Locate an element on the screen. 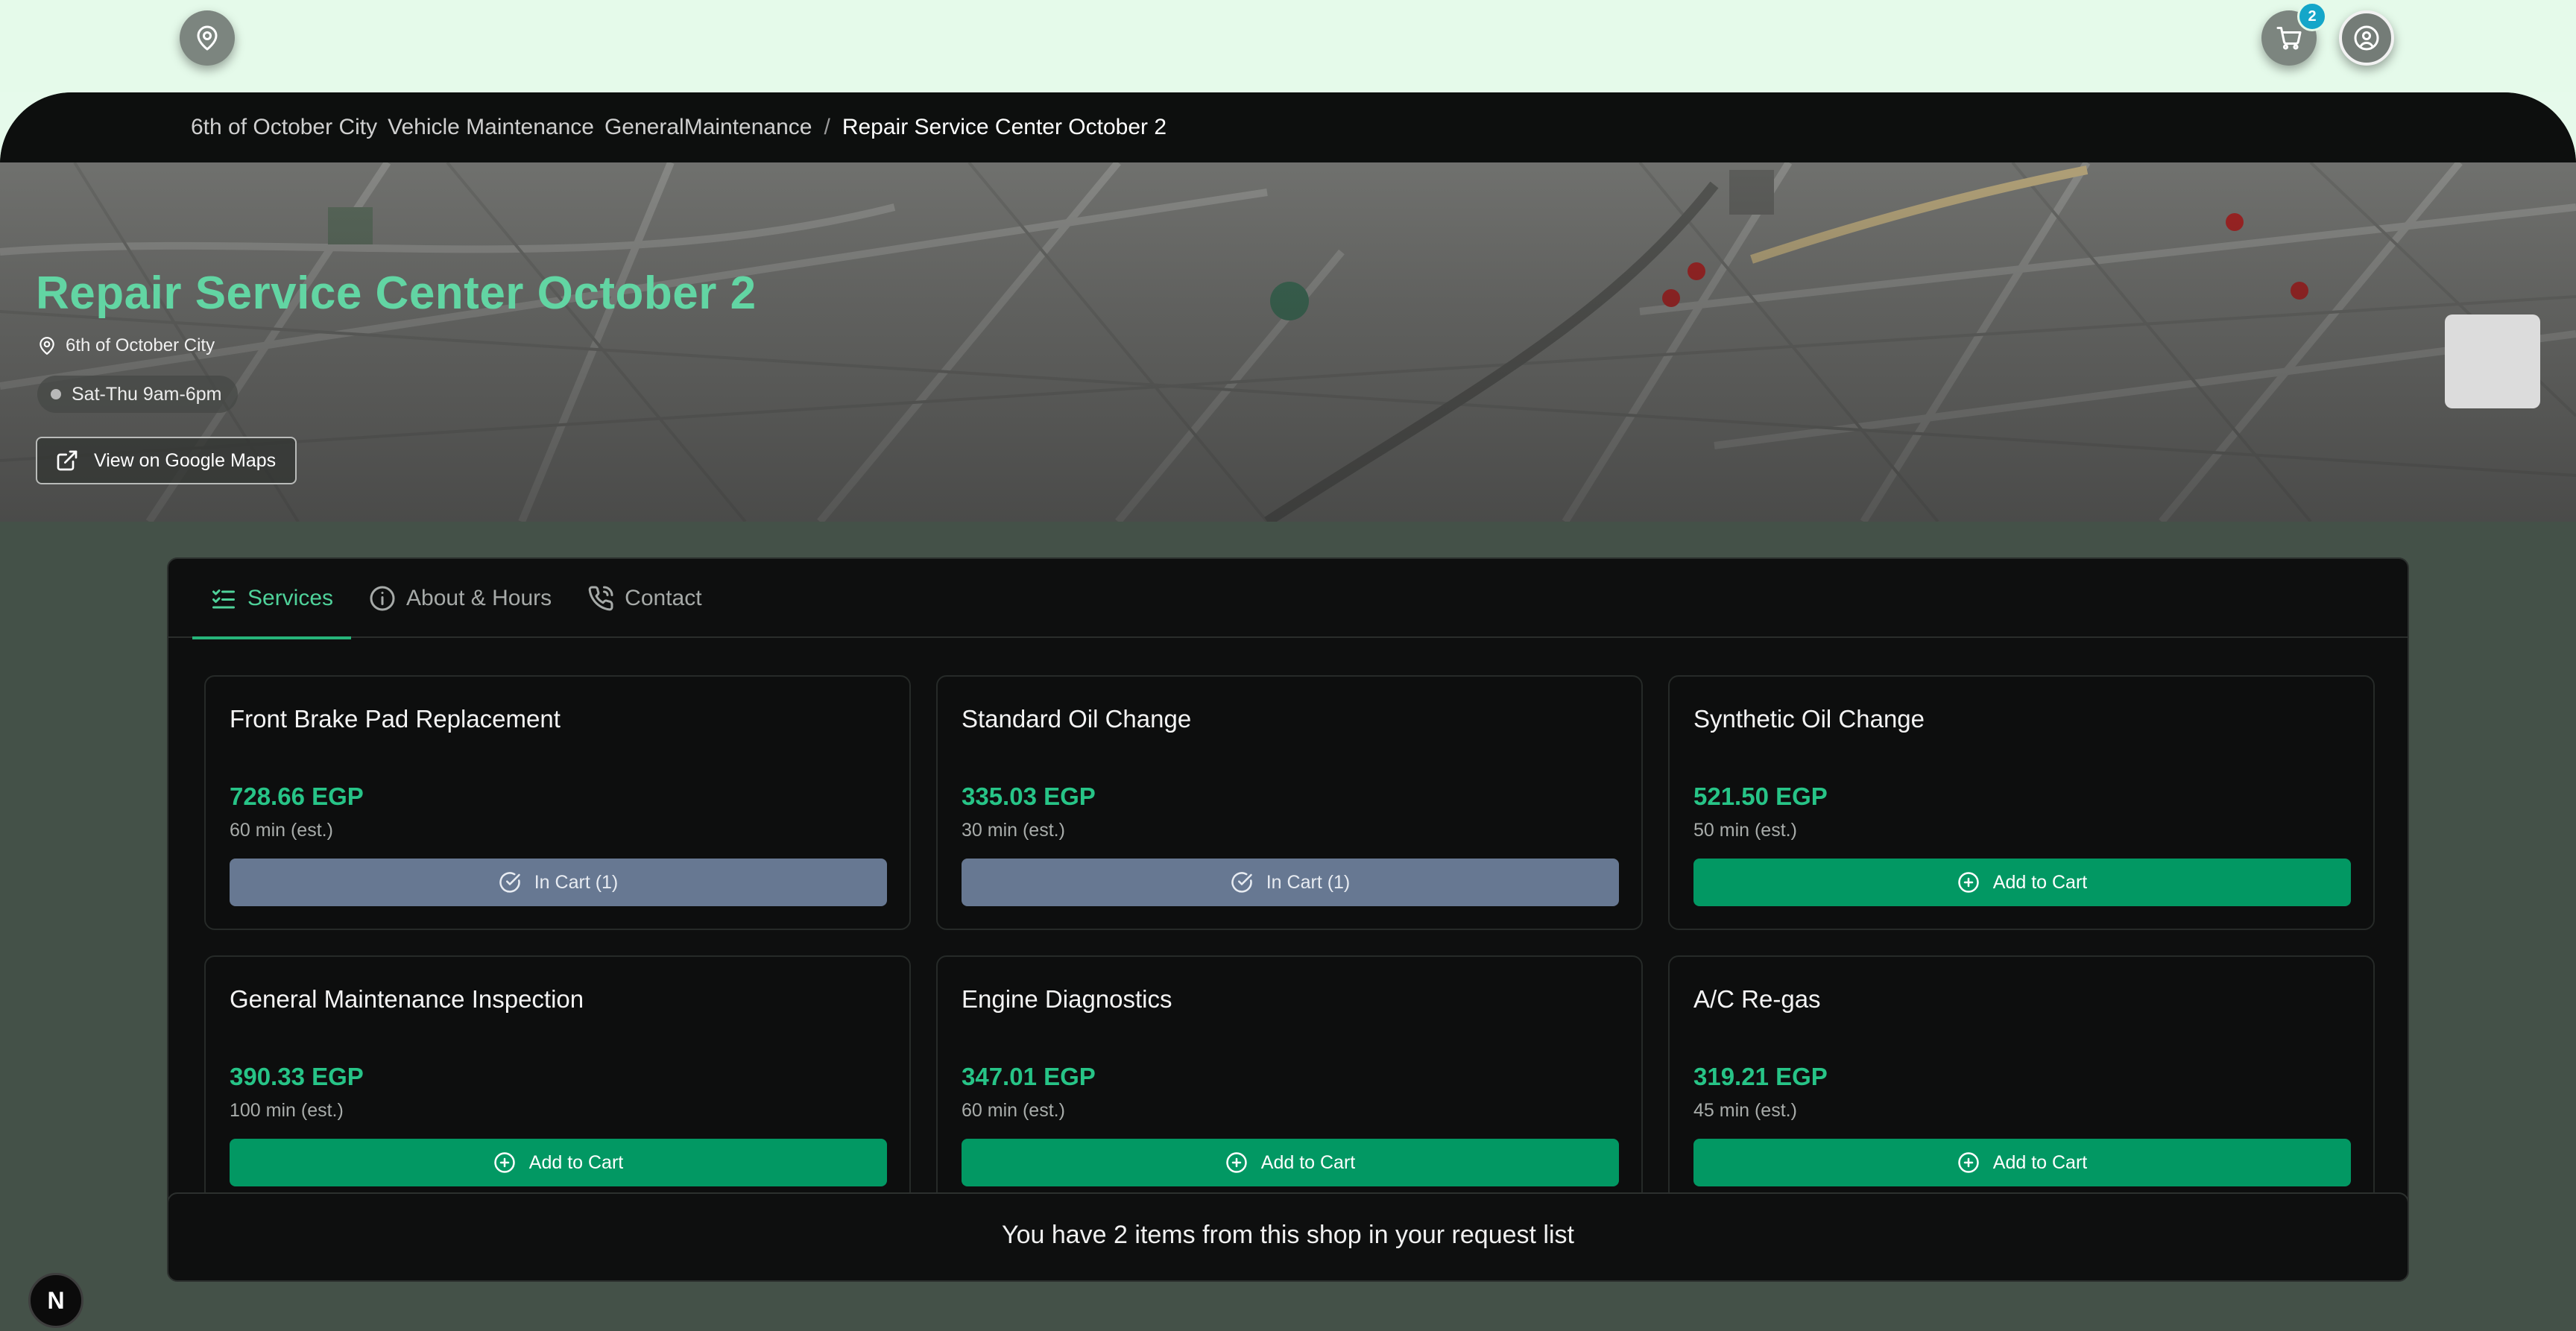 This screenshot has width=2576, height=1331. service-name: Standard Oil Change is located at coordinates (1077, 719).